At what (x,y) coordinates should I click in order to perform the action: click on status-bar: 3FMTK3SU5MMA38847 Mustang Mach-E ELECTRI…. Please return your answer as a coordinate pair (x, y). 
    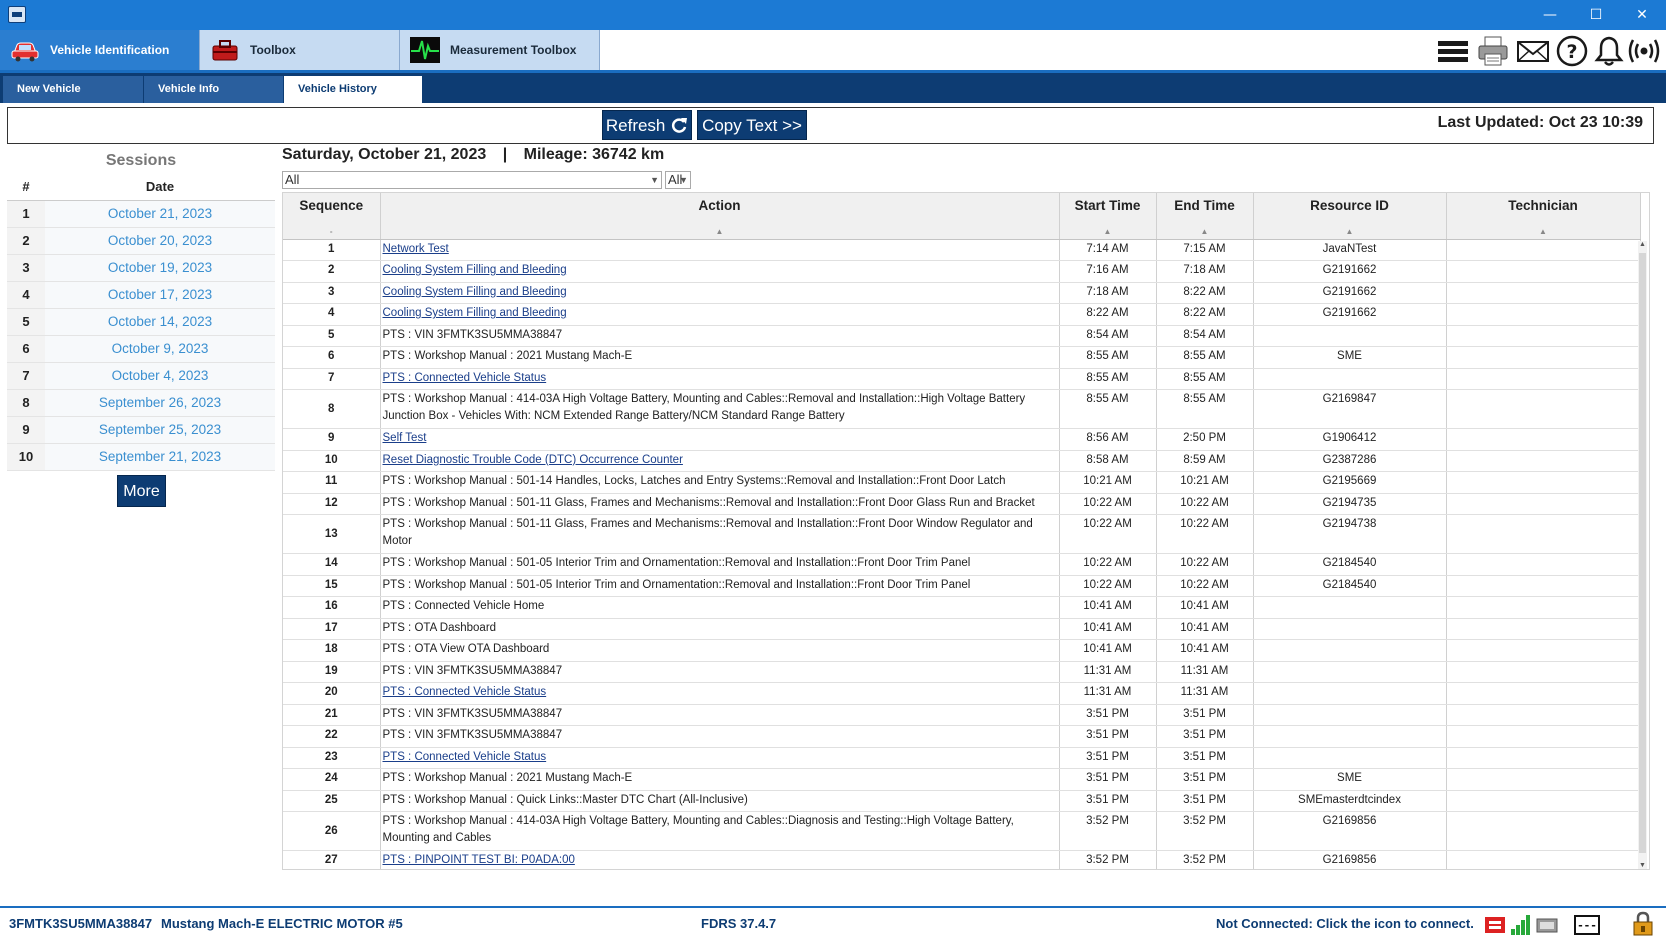
    Looking at the image, I should click on (833, 922).